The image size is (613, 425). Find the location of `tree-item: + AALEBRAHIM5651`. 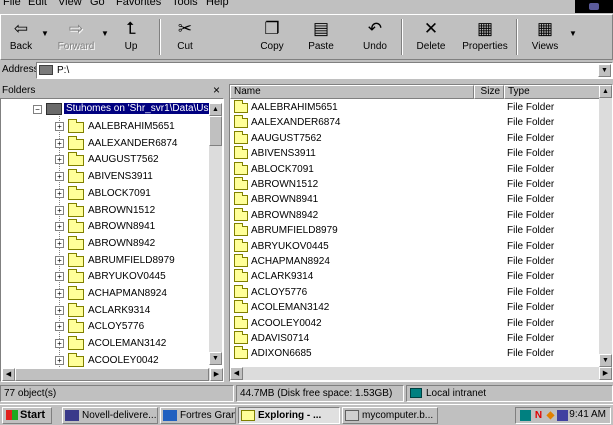

tree-item: + AALEBRAHIM5651 is located at coordinates (106, 127).